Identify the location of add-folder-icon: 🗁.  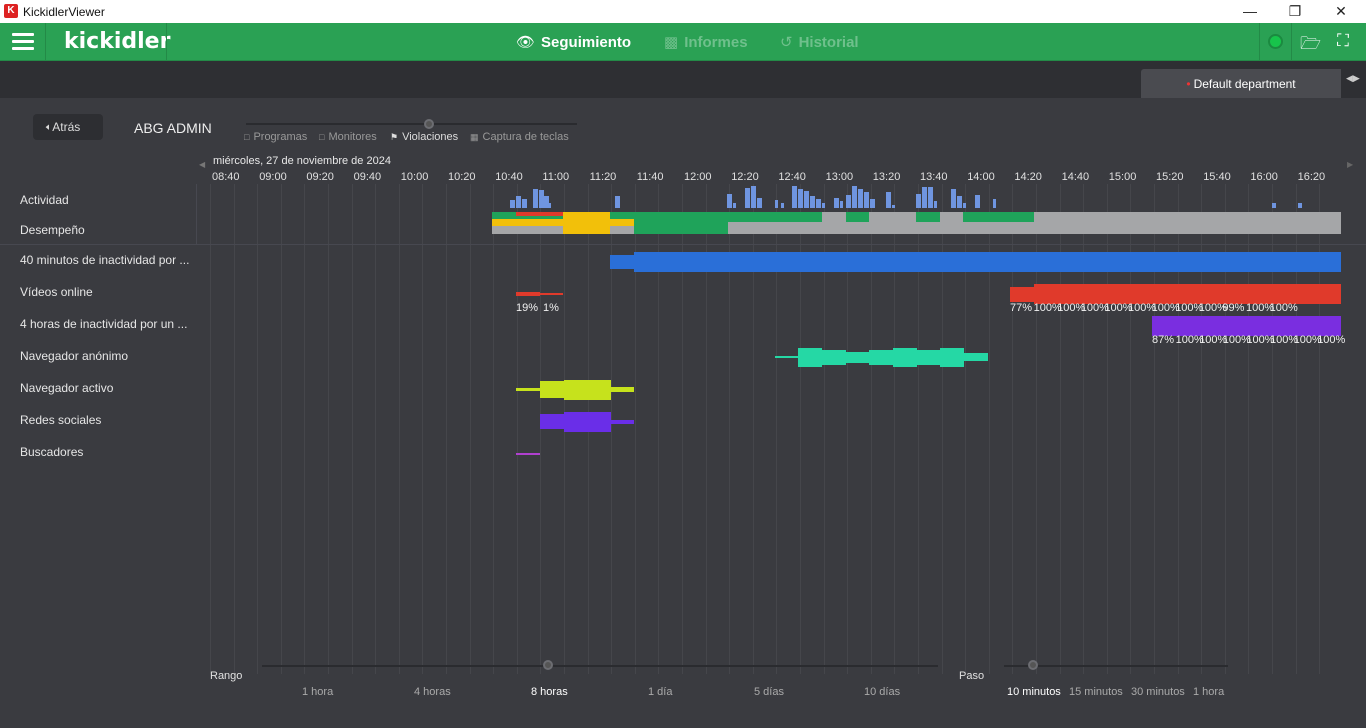
(1310, 45).